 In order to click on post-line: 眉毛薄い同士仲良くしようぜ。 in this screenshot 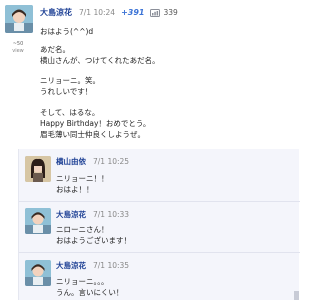, I will do `click(92, 134)`.